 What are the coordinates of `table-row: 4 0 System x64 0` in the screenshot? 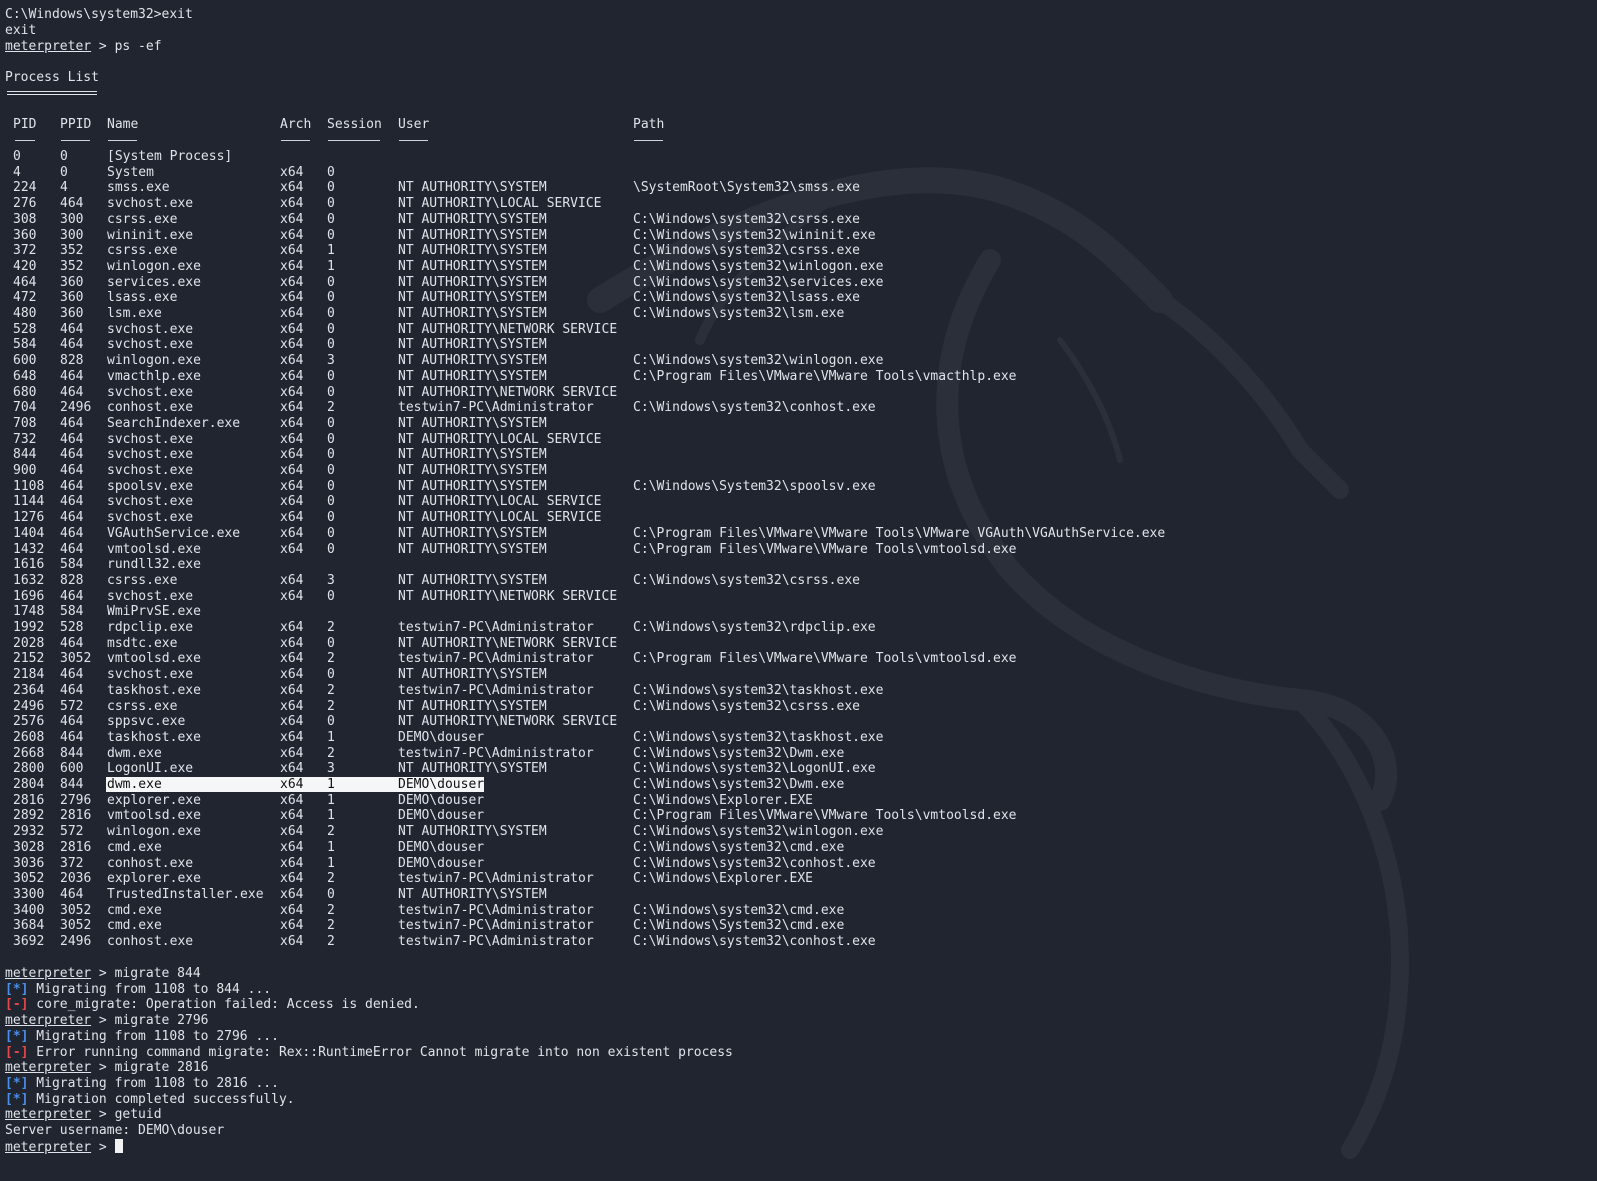 It's located at (798, 173).